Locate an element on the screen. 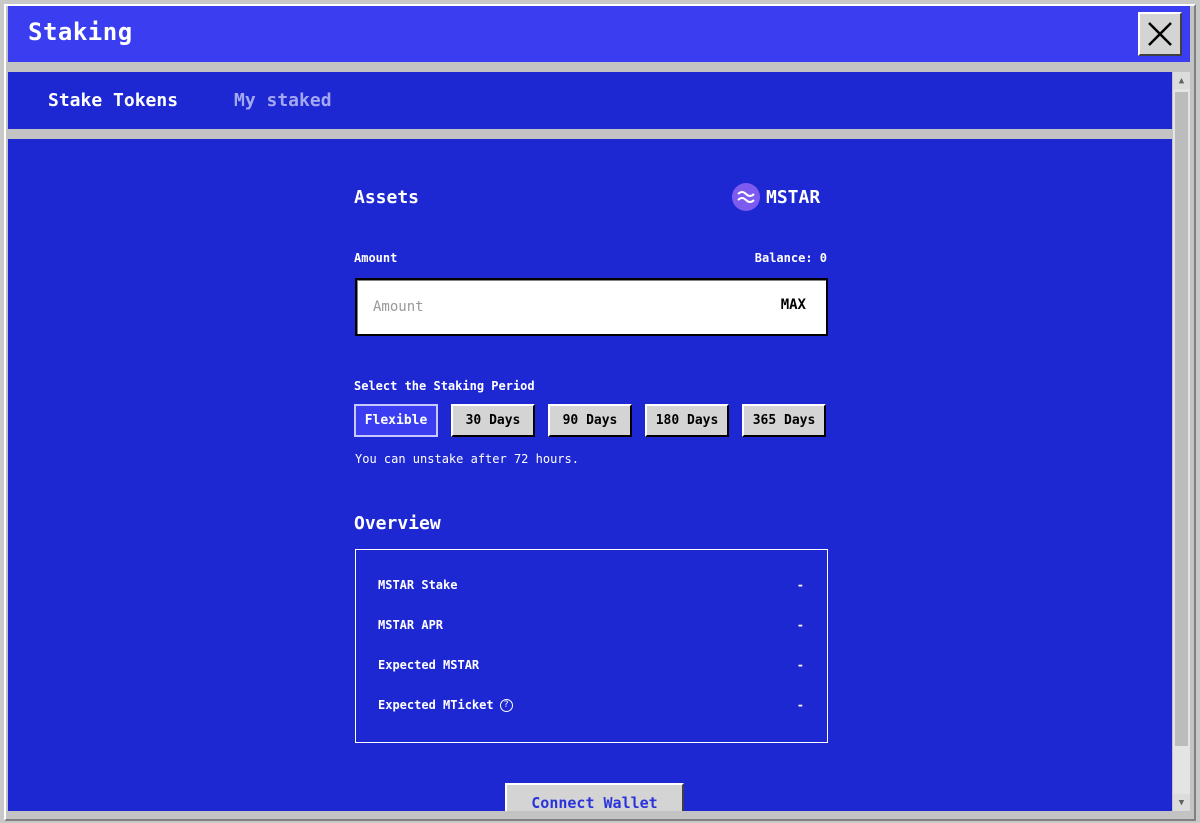 The image size is (1200, 823). amount-field: MAX is located at coordinates (591, 307).